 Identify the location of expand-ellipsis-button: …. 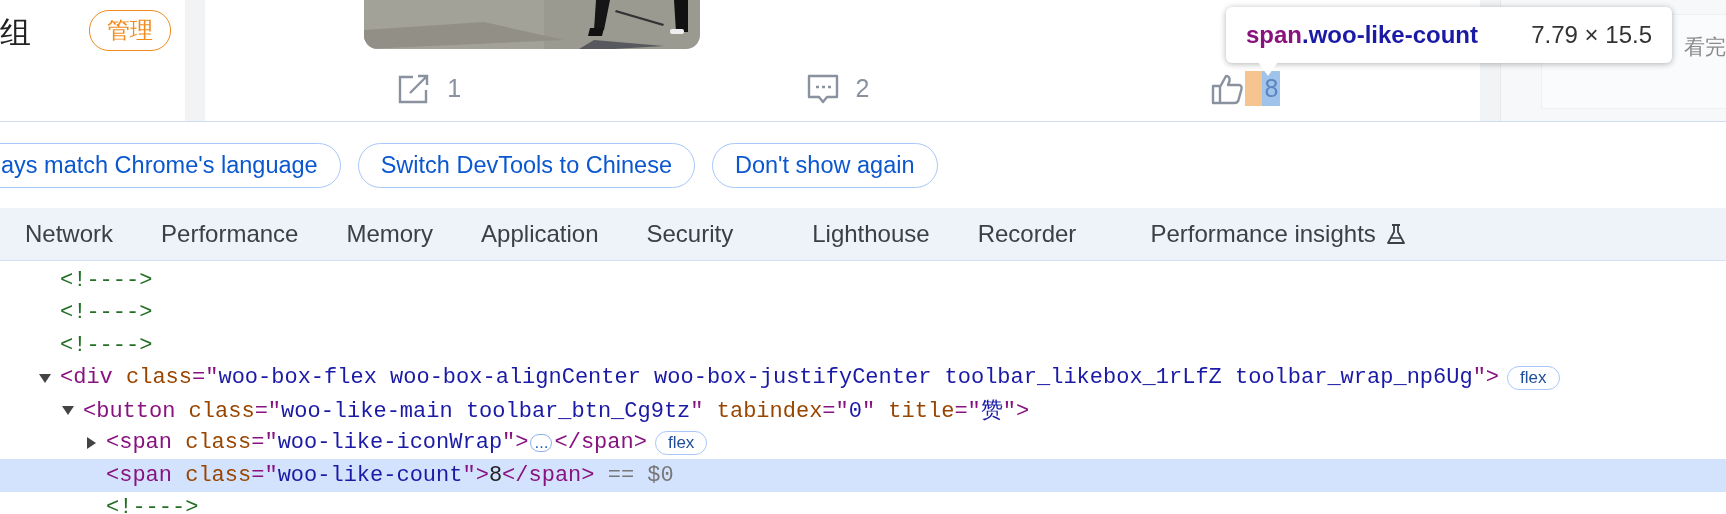
(541, 442).